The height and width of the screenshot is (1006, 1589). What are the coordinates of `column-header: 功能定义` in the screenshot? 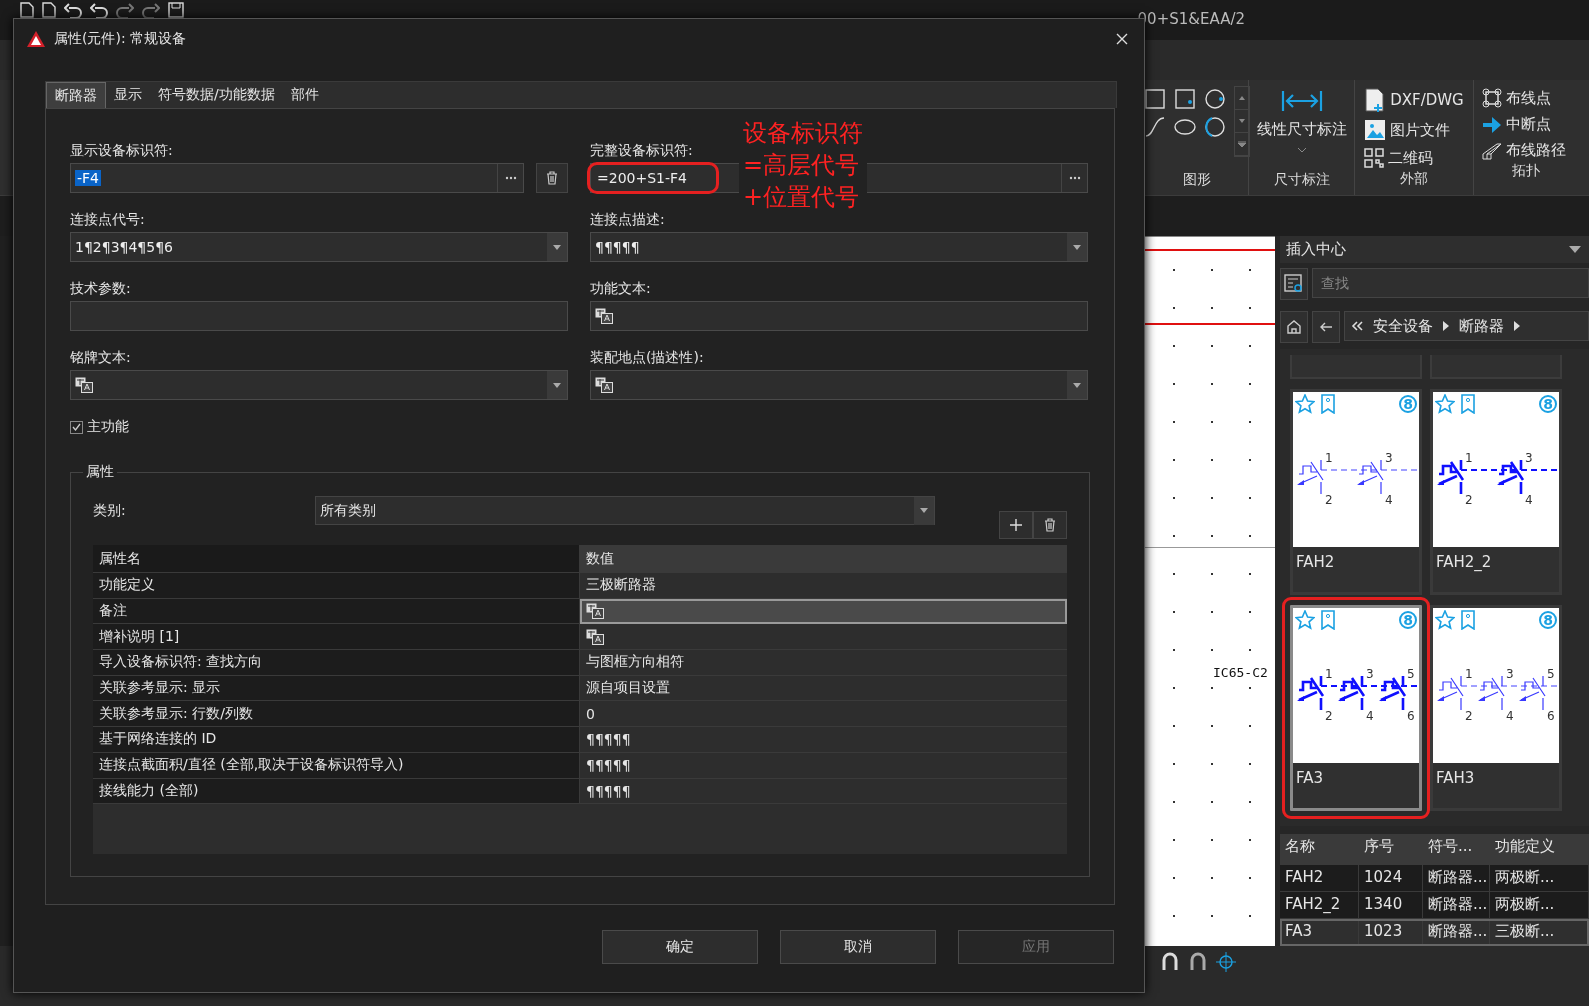 It's located at (1539, 849).